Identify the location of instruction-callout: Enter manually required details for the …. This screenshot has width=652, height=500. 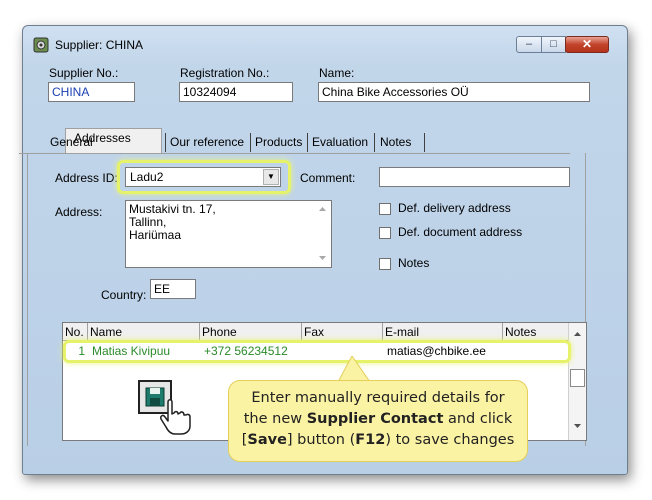
(378, 421).